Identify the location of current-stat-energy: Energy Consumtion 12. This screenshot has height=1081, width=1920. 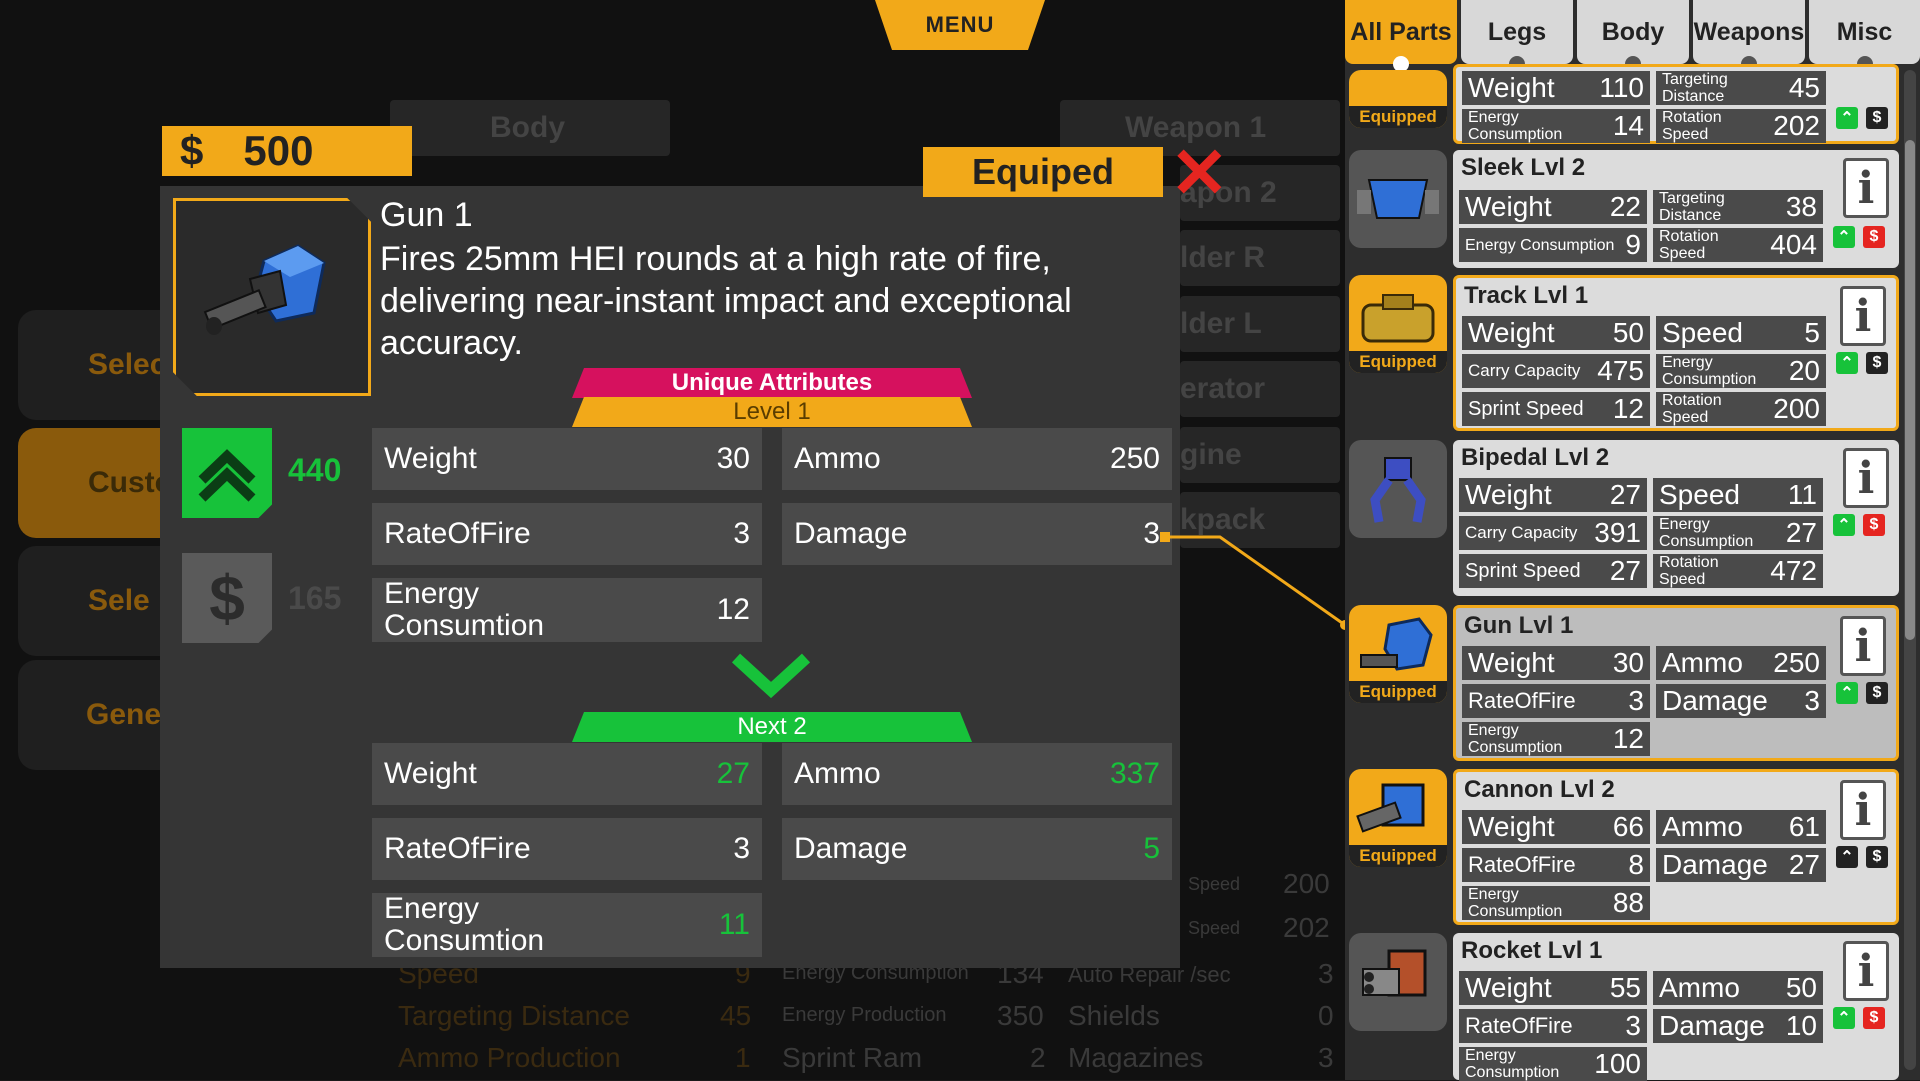
(567, 610).